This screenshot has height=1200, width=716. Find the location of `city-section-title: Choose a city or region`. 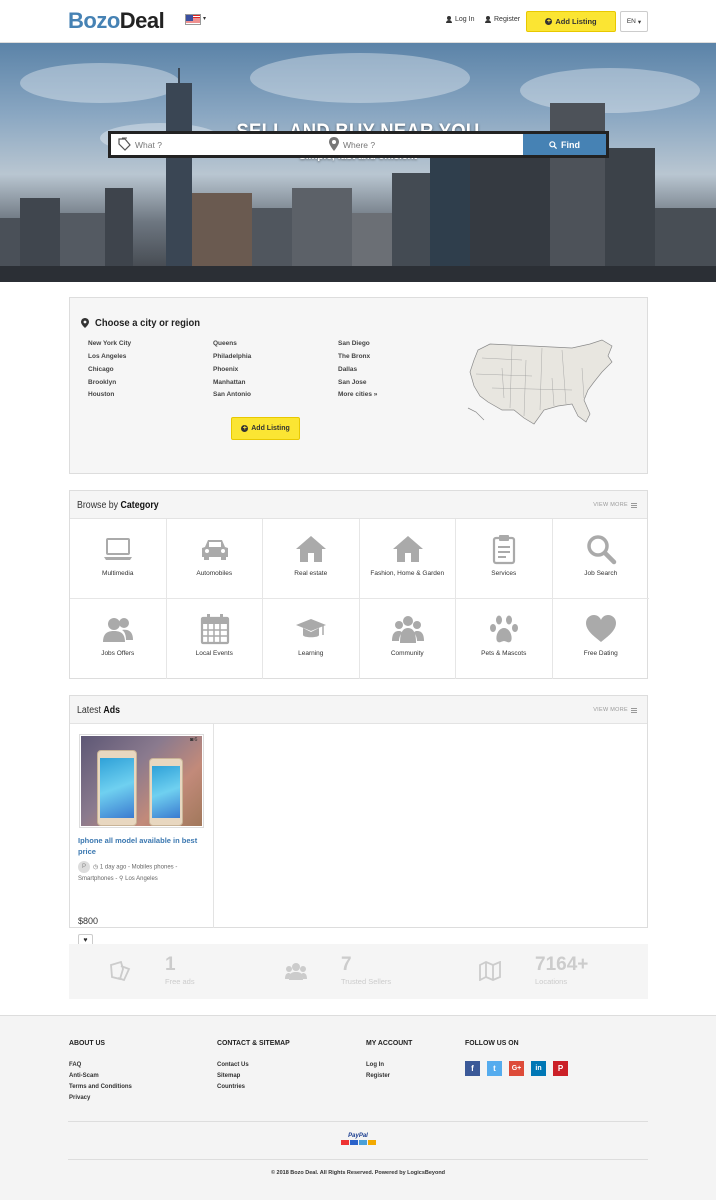

city-section-title: Choose a city or region is located at coordinates (148, 323).